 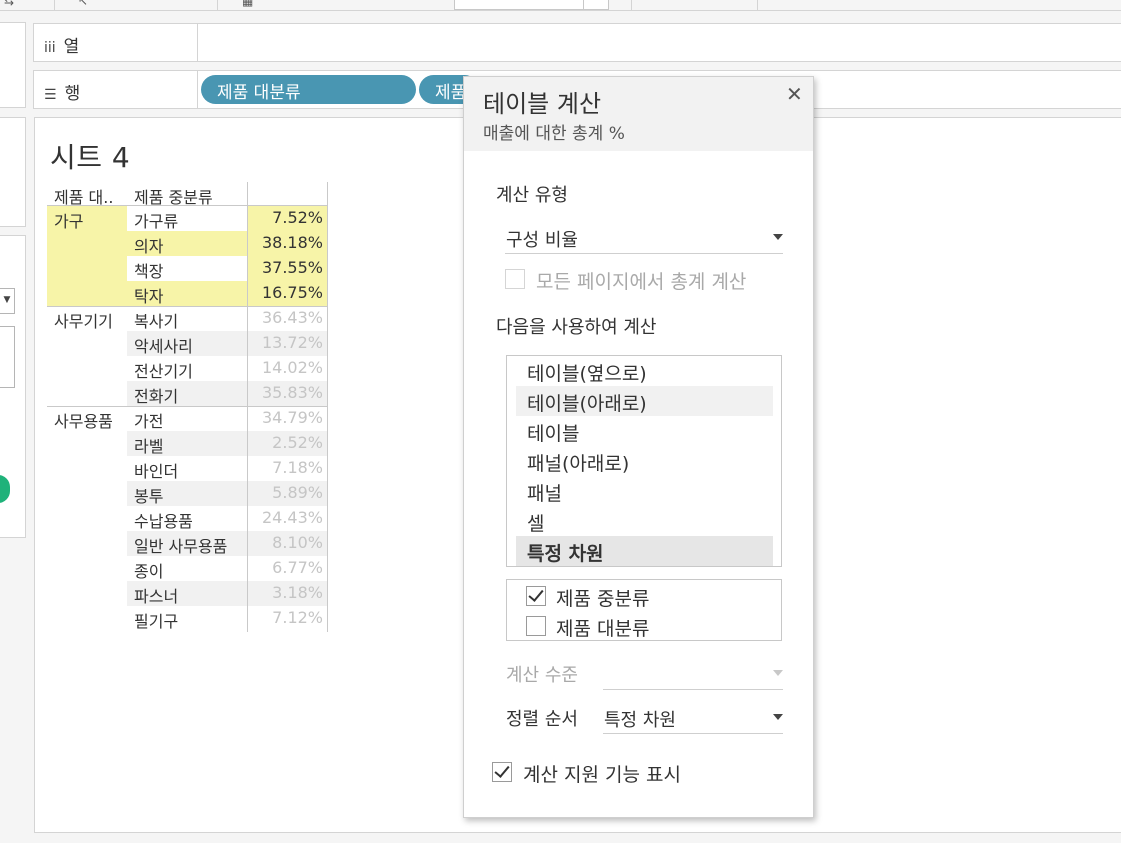 I want to click on value-cell: 16.75%, so click(x=287, y=293).